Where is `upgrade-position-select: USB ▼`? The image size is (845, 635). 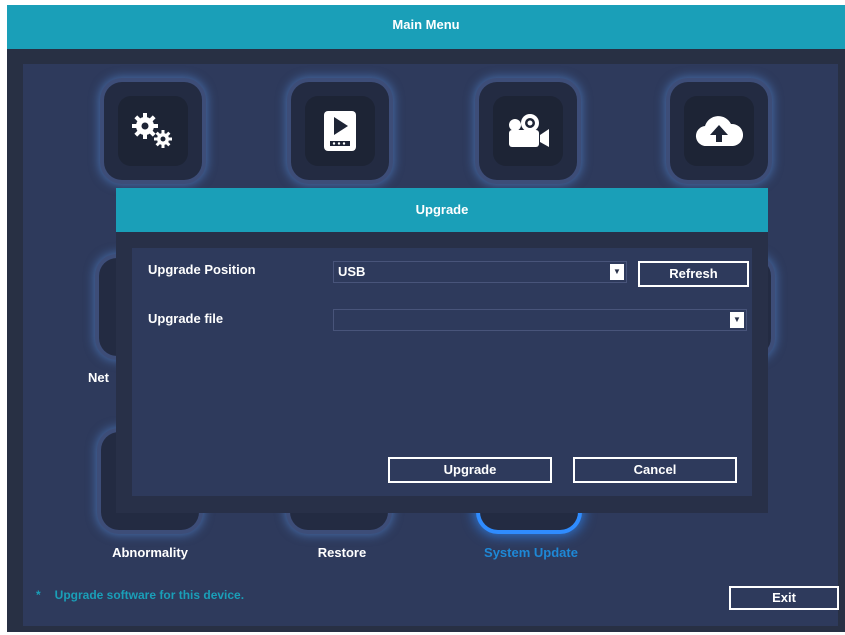
upgrade-position-select: USB ▼ is located at coordinates (480, 272).